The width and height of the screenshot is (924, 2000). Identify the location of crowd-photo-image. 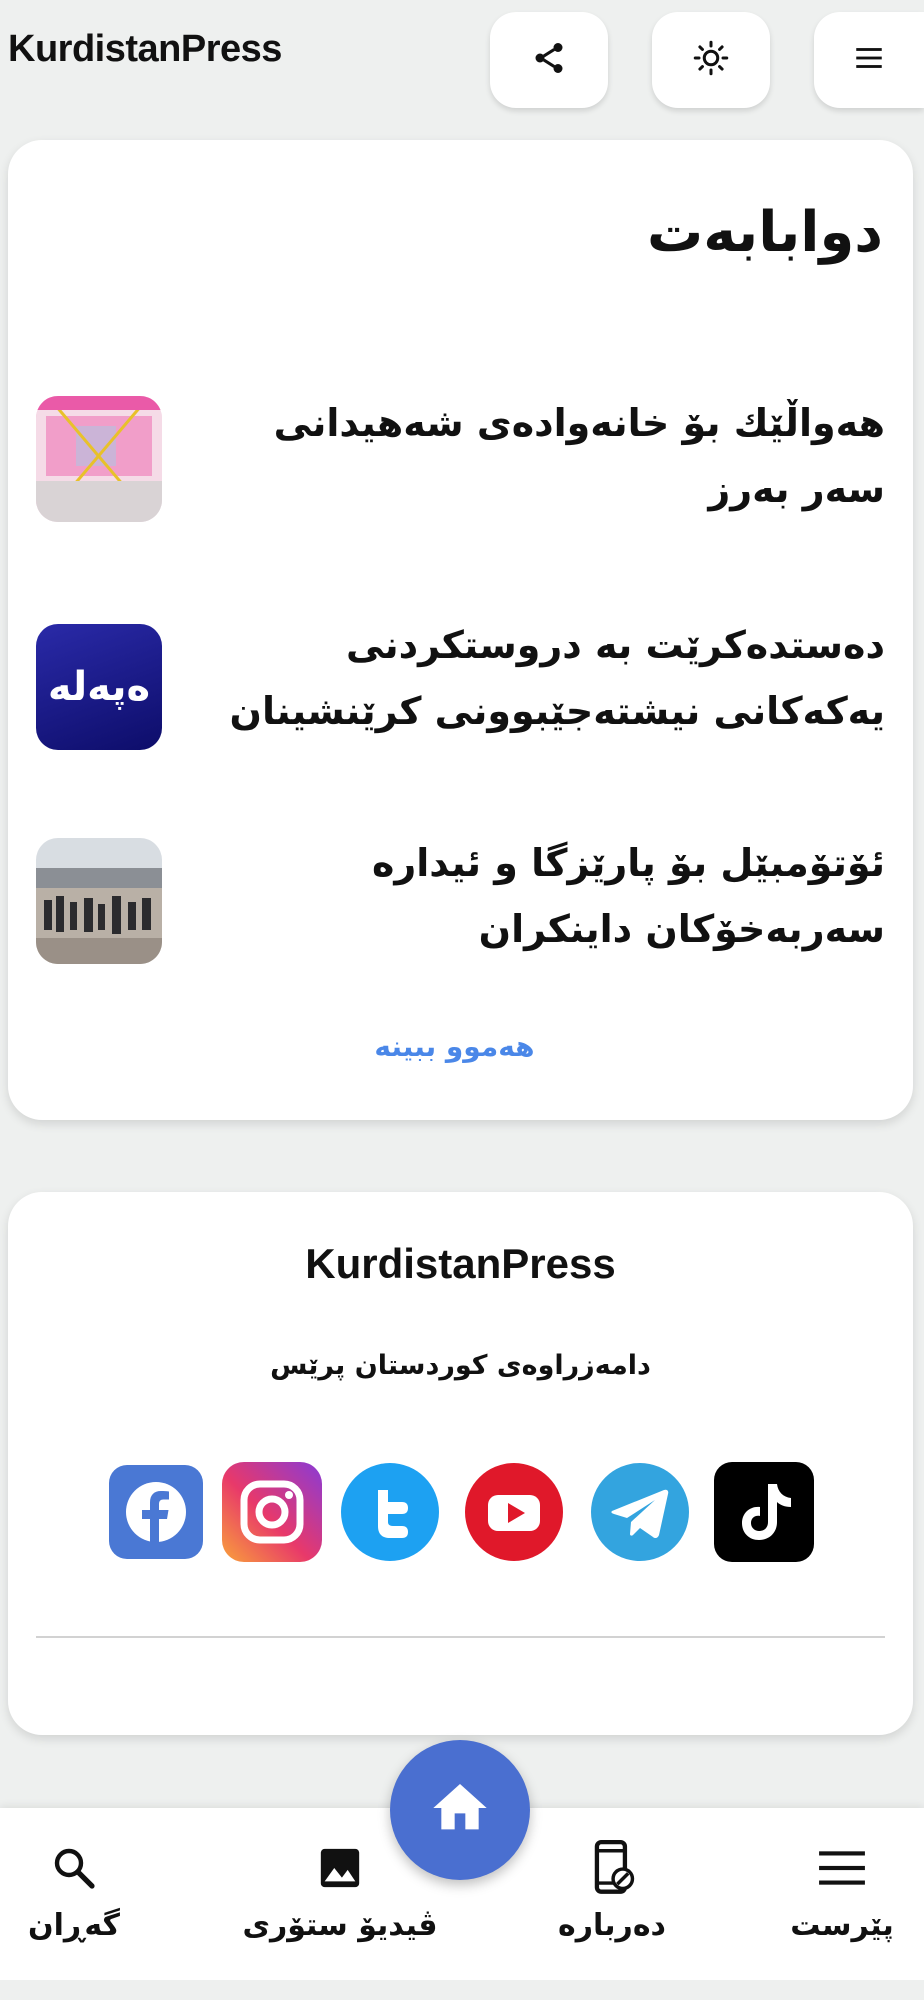
(99, 901).